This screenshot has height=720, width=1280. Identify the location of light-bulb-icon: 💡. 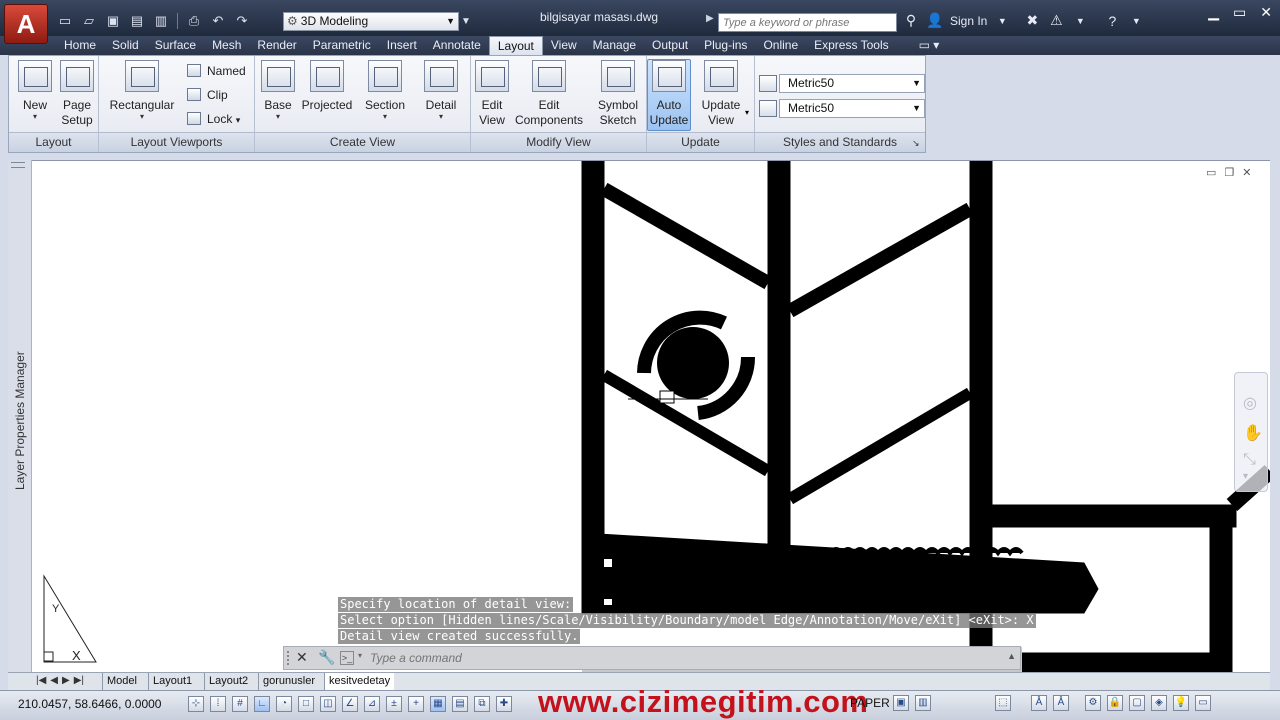
(1181, 703).